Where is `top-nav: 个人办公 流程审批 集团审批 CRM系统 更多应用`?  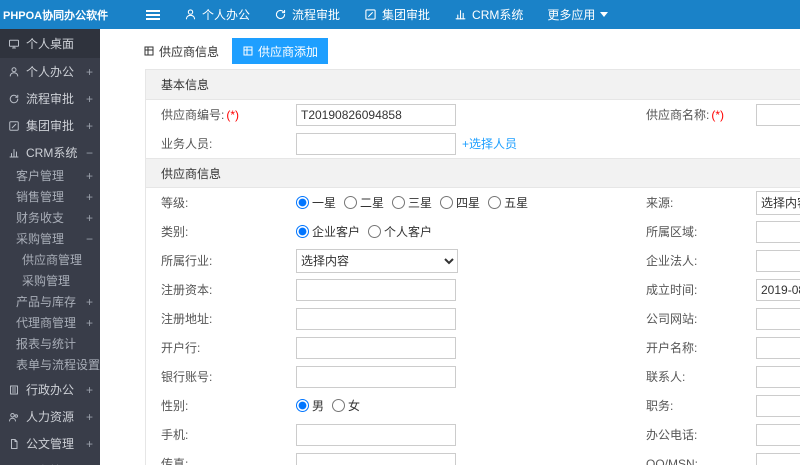
top-nav: 个人办公 流程审批 集团审批 CRM系统 更多应用 is located at coordinates (396, 14).